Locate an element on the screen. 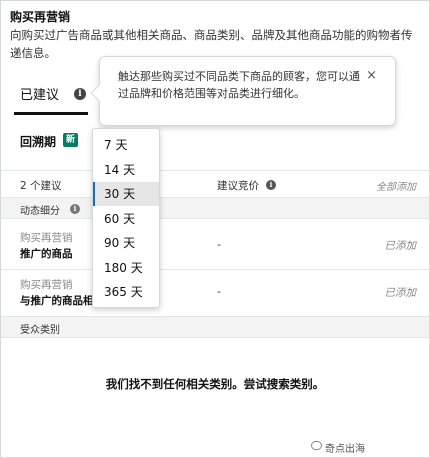 The width and height of the screenshot is (430, 458). close-icon: × is located at coordinates (371, 75).